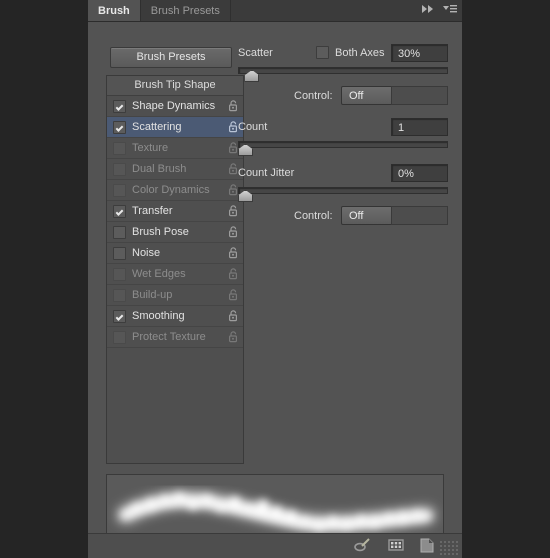 The image size is (550, 558). I want to click on checkbox-color-dynamics, so click(119, 190).